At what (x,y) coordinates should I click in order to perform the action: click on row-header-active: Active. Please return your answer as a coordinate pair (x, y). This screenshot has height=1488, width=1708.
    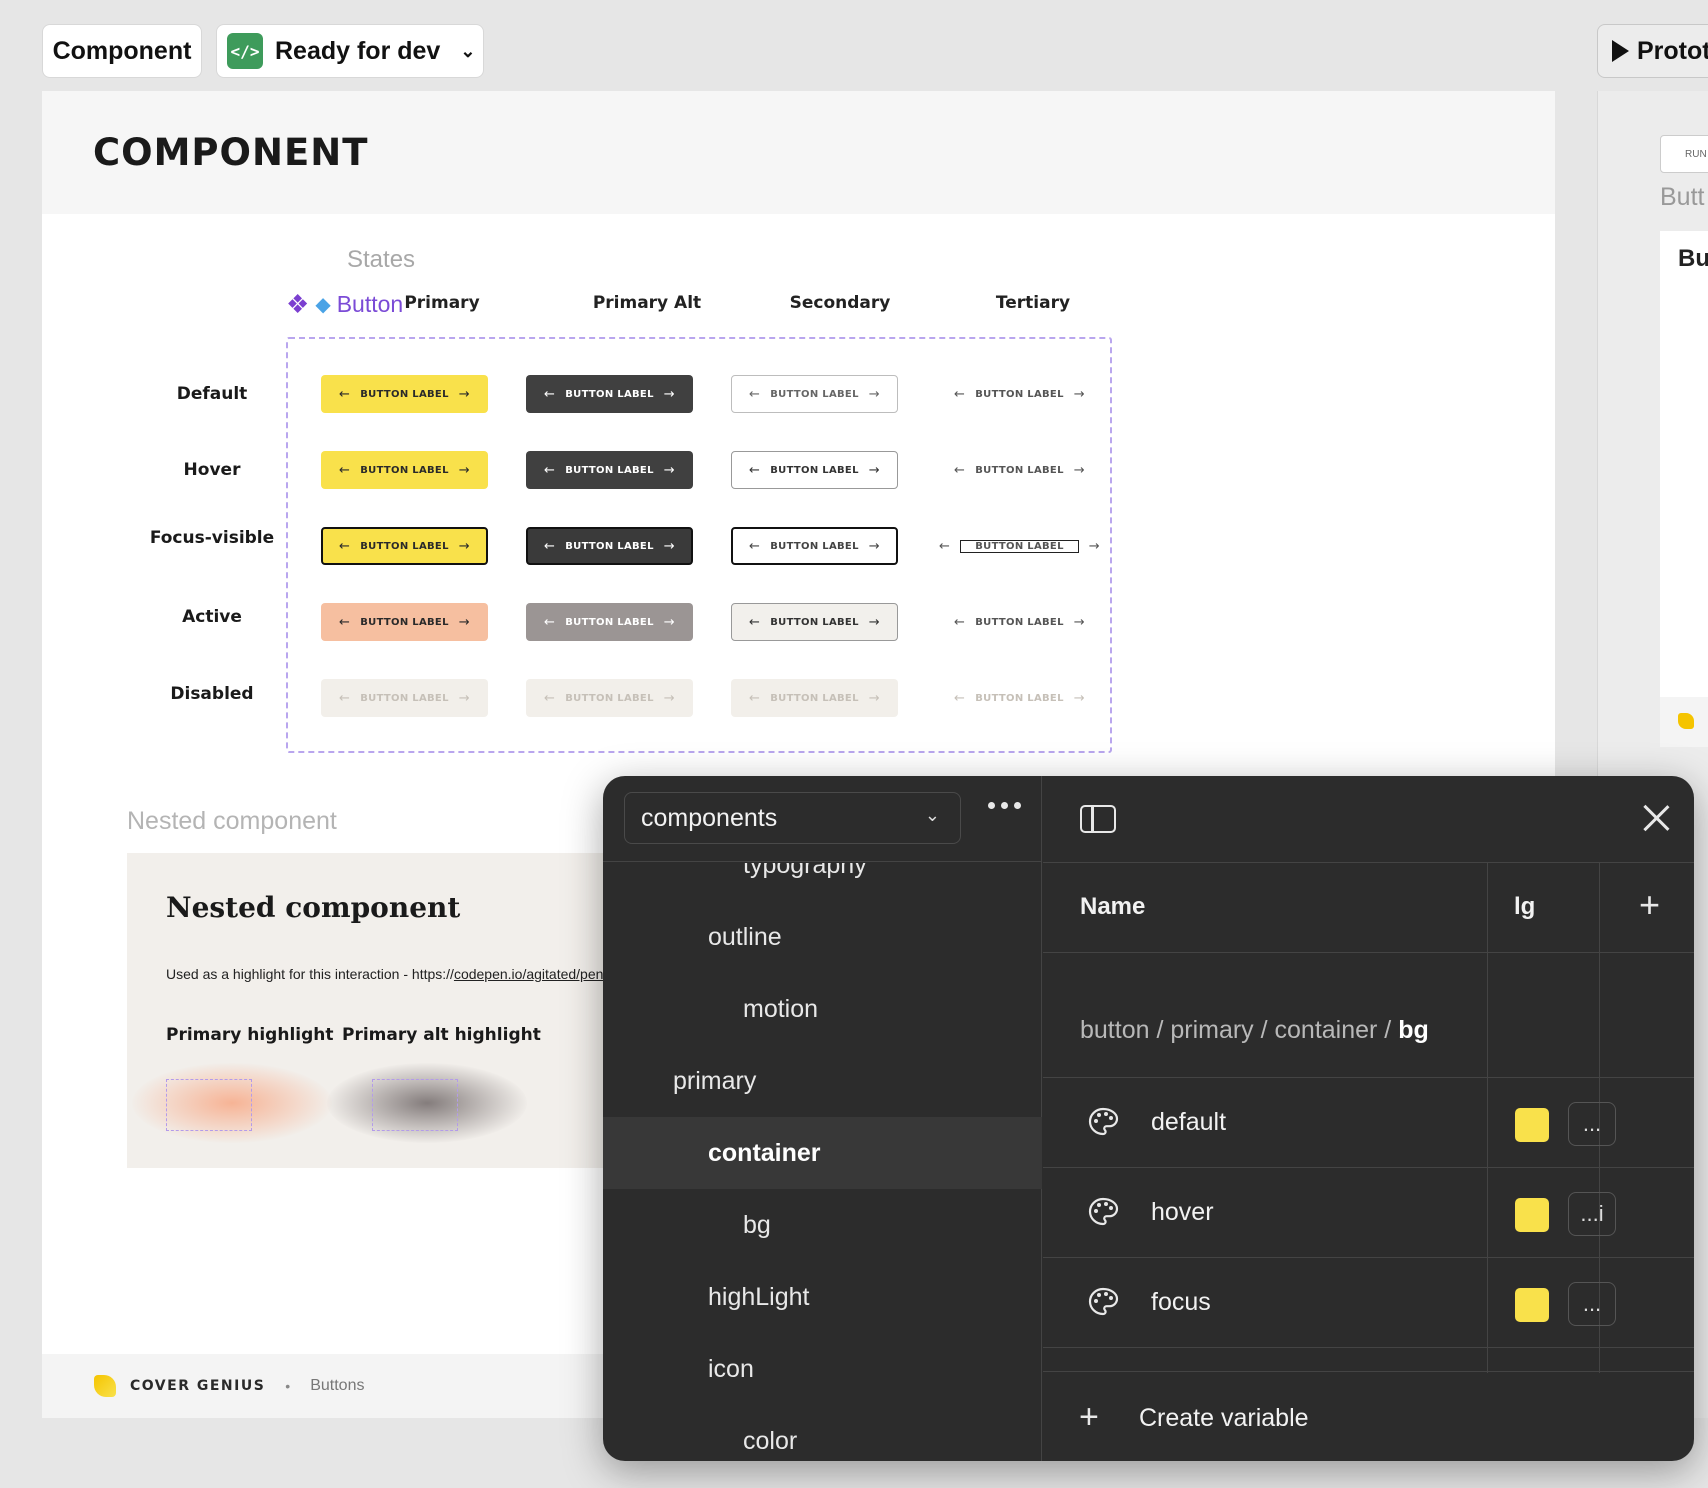
    Looking at the image, I should click on (212, 617).